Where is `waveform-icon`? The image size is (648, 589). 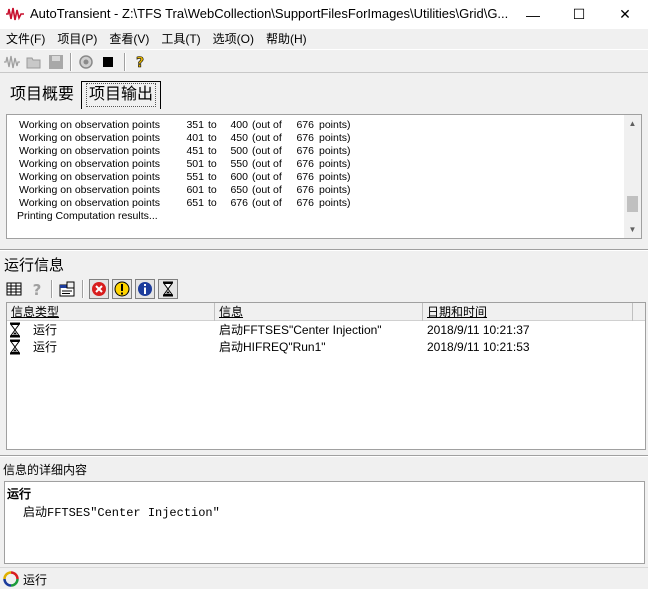 waveform-icon is located at coordinates (12, 62).